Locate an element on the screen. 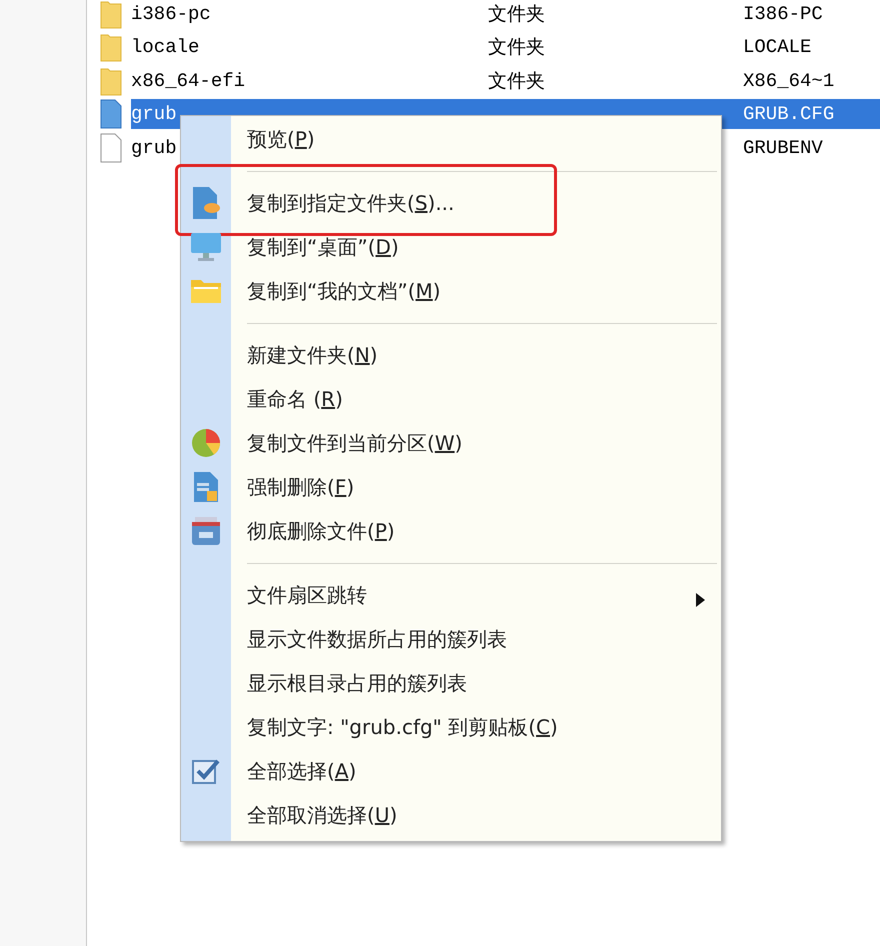 Image resolution: width=880 pixels, height=946 pixels. file-row: locale 文件夹 LOCALE is located at coordinates (505, 47).